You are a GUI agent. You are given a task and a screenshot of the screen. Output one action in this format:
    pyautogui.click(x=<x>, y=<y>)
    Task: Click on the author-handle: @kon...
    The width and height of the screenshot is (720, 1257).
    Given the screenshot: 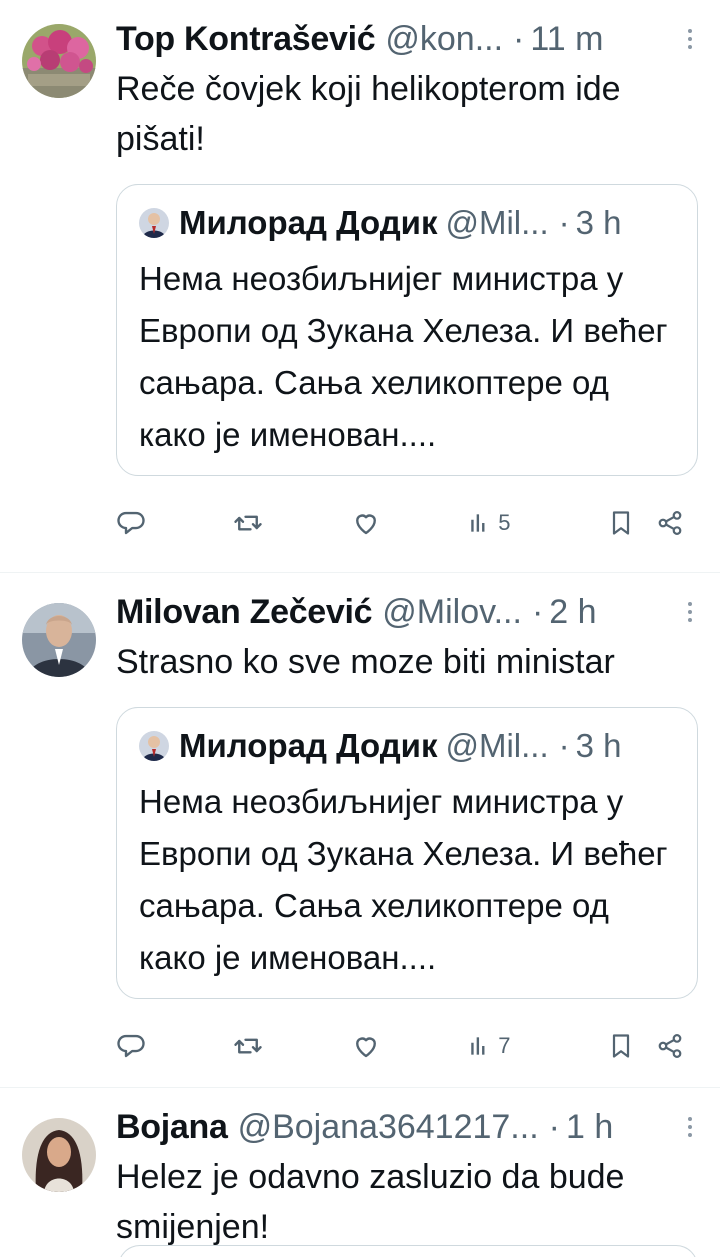 What is the action you would take?
    pyautogui.click(x=444, y=39)
    